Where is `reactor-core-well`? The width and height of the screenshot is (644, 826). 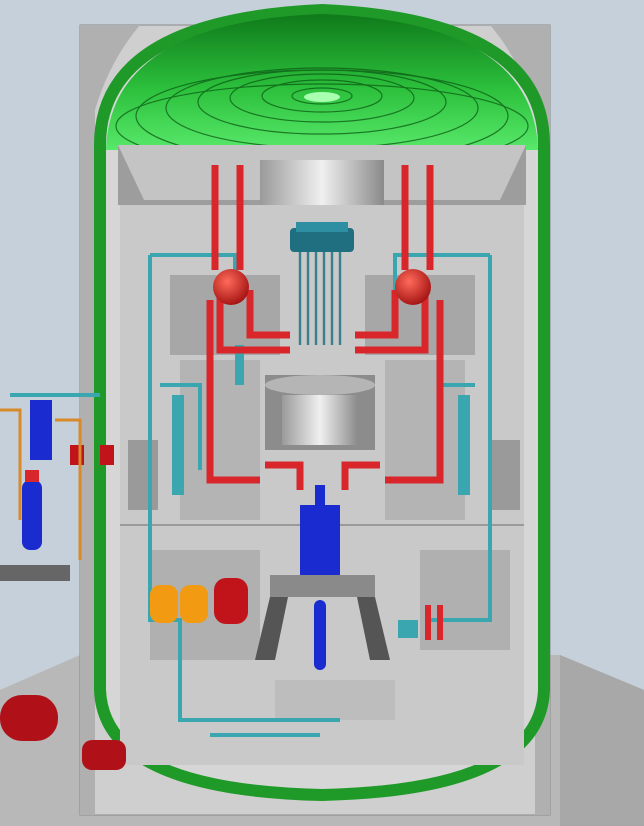 reactor-core-well is located at coordinates (320, 412).